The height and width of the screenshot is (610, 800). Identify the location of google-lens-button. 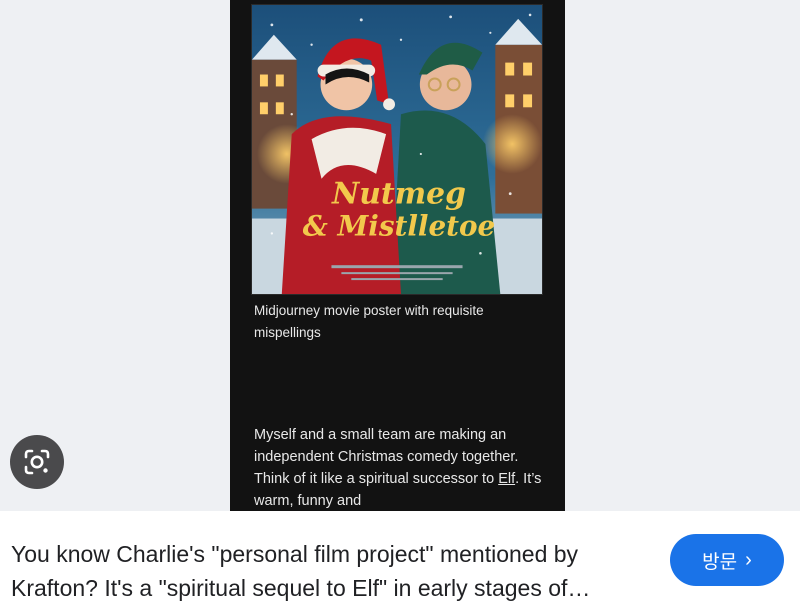
(37, 462).